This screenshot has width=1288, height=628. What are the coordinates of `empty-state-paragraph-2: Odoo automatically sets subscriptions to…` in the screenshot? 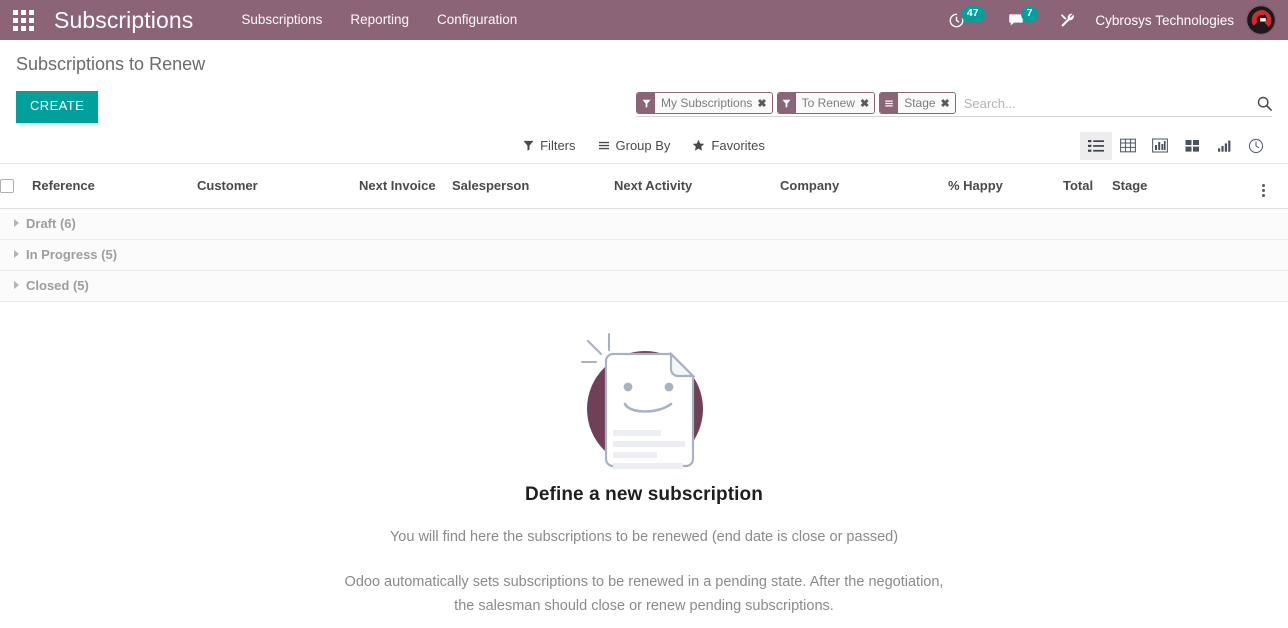 It's located at (644, 594).